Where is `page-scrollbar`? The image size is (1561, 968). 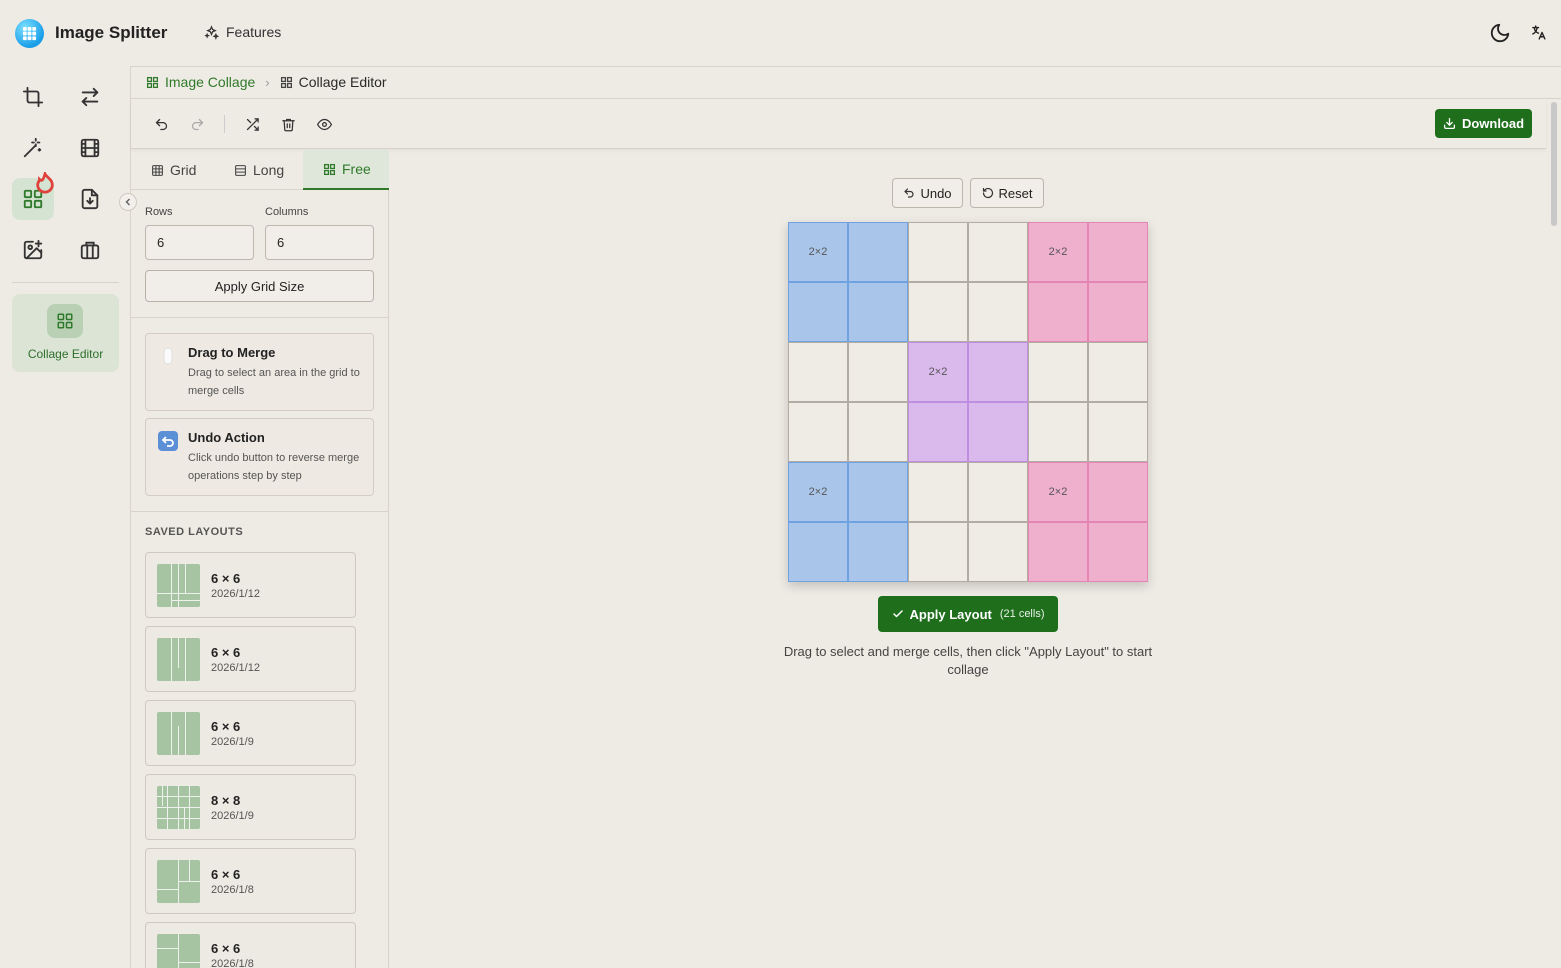
page-scrollbar is located at coordinates (1554, 533).